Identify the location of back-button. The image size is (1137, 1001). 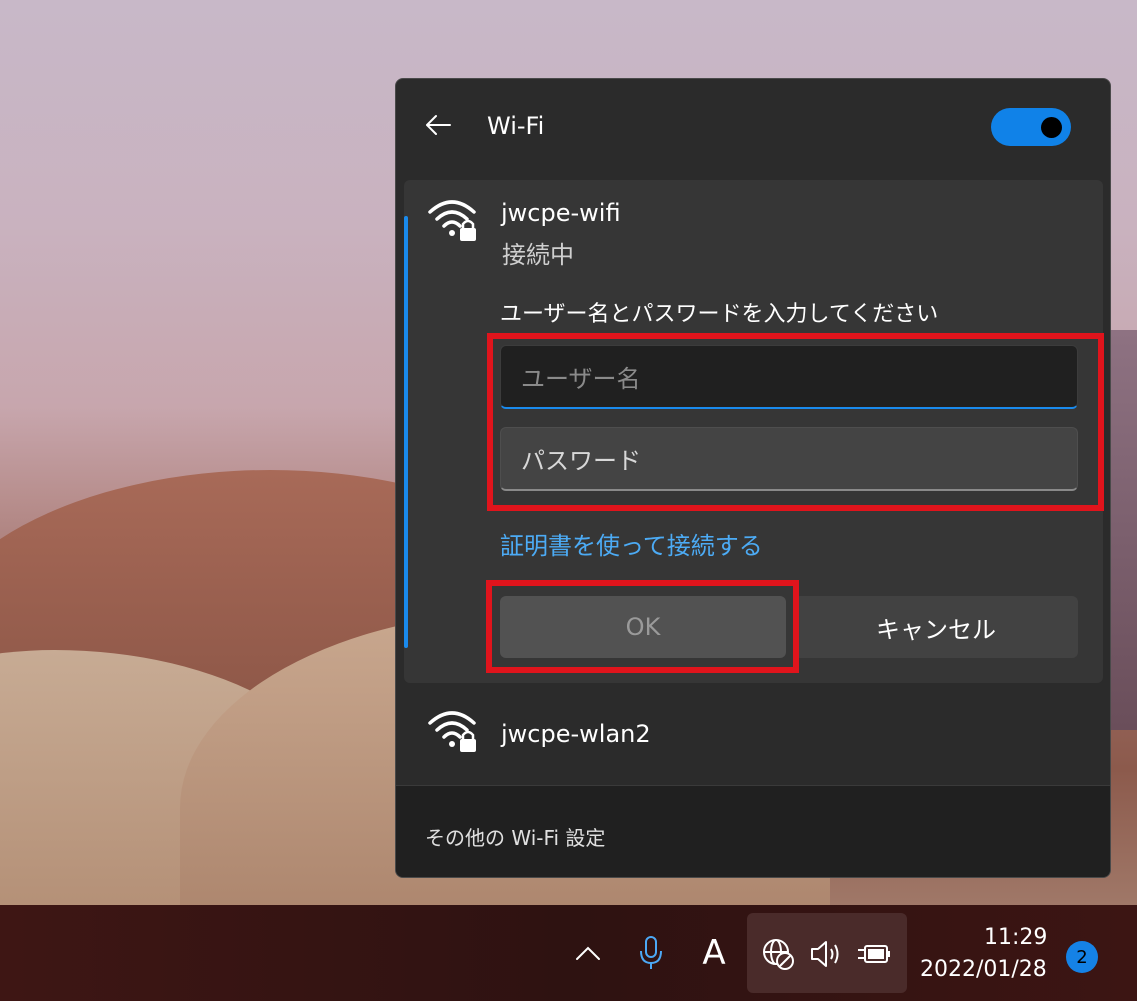
(438, 125).